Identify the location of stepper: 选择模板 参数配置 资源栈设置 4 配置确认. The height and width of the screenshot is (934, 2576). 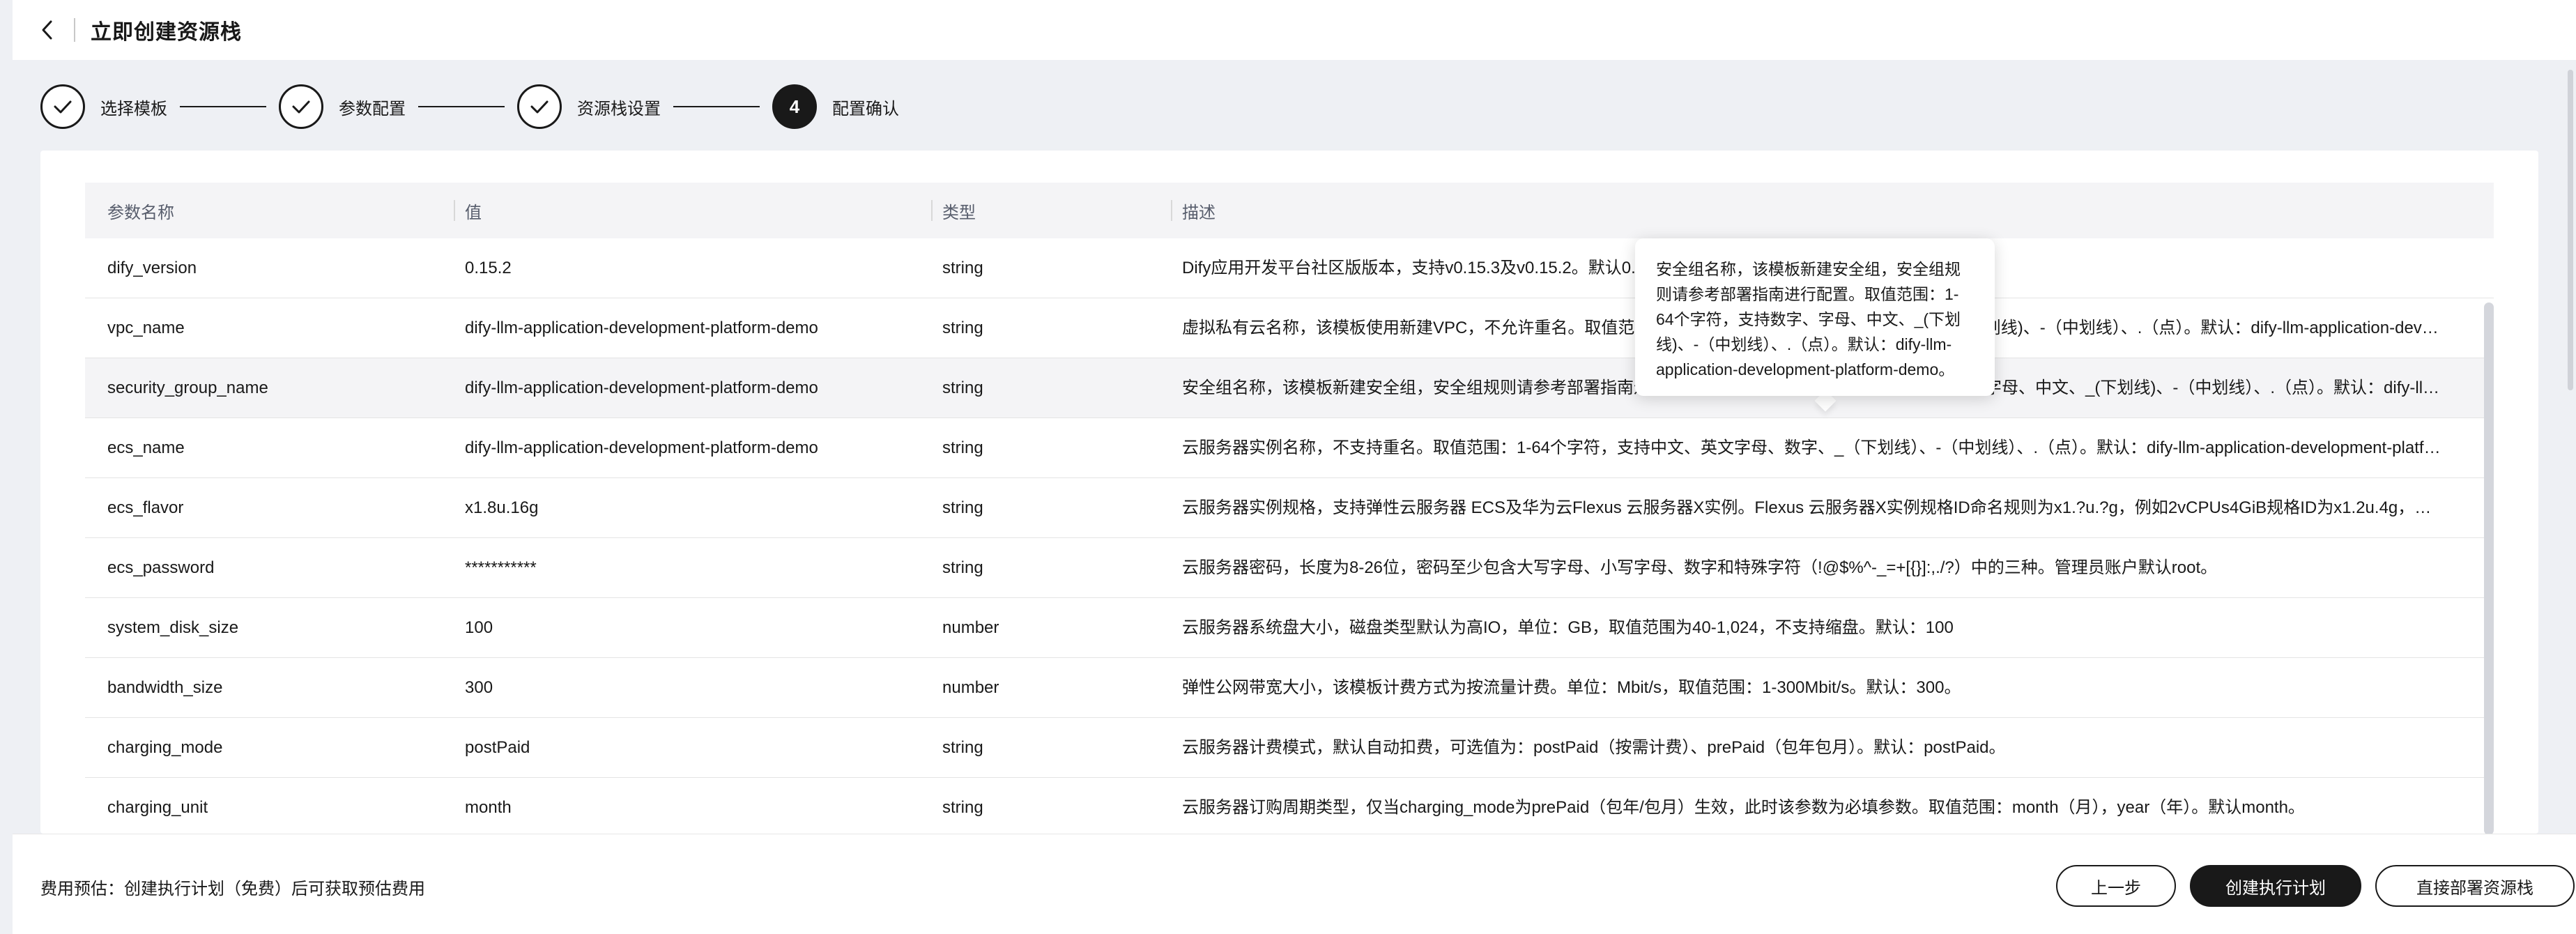
(469, 107).